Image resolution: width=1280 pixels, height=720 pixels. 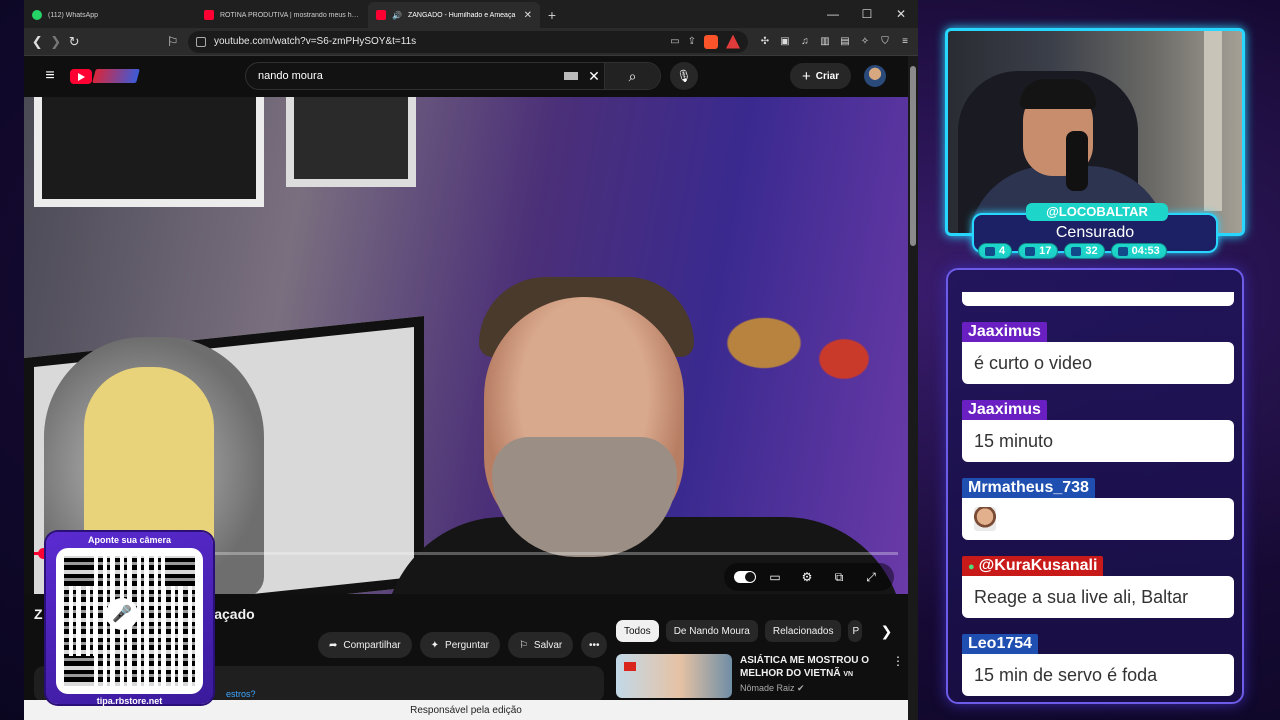 What do you see at coordinates (435, 645) in the screenshot?
I see `sparkle-icon: ✦` at bounding box center [435, 645].